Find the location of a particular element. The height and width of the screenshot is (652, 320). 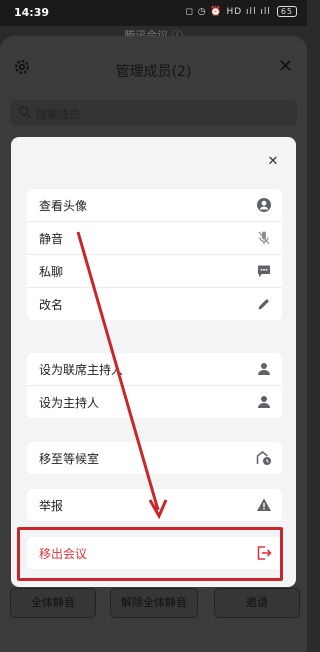

rename-item: 改名 is located at coordinates (154, 304).